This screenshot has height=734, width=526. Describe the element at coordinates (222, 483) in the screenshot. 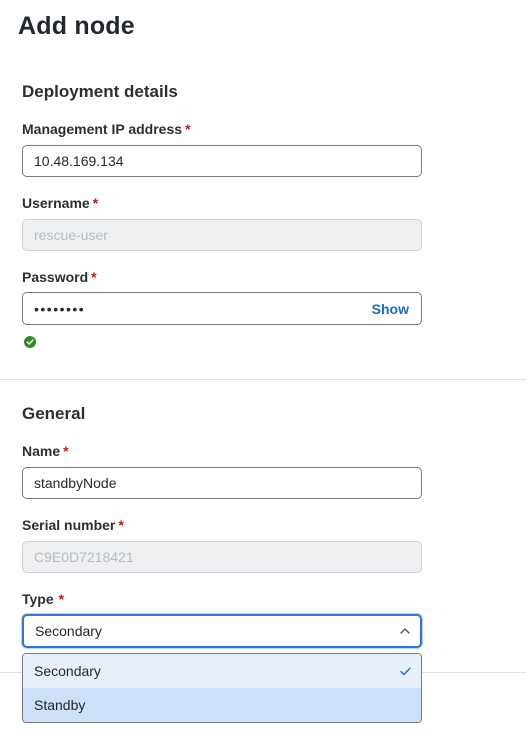

I see `name-input: standbyNode` at that location.